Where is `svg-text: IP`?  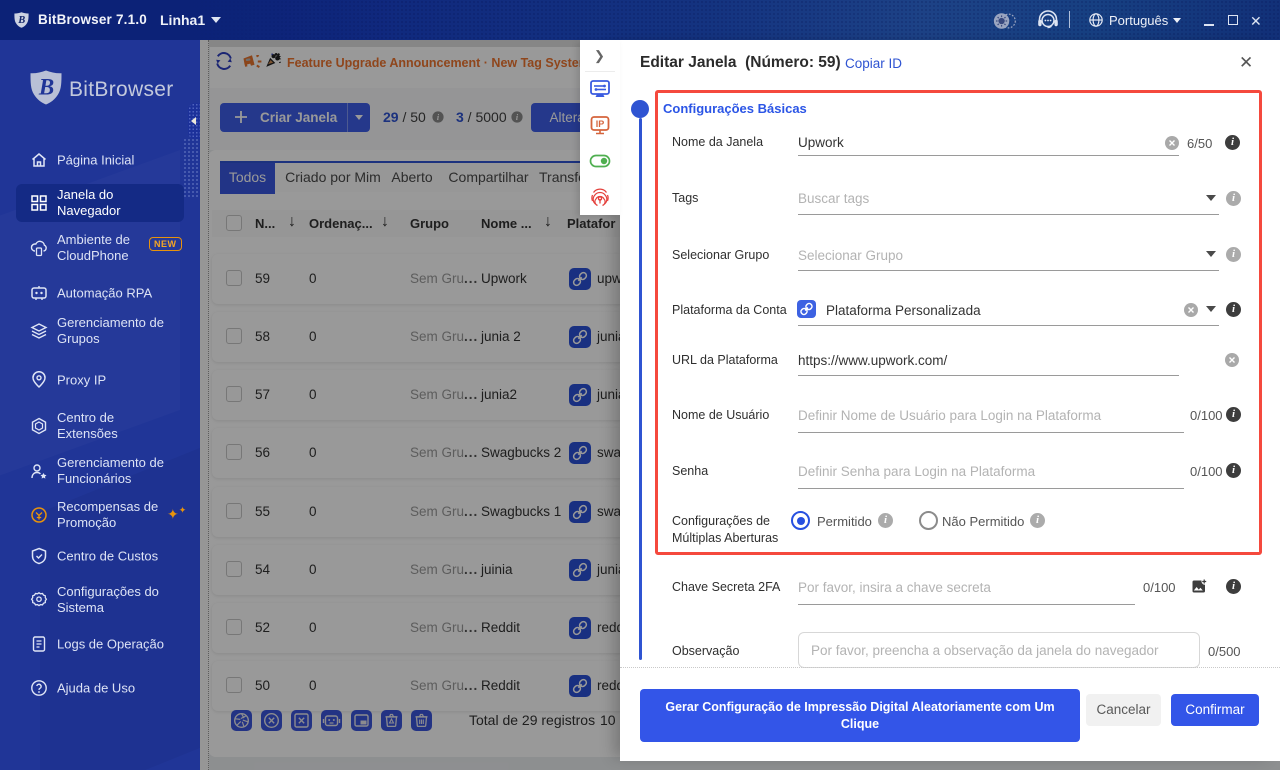 svg-text: IP is located at coordinates (600, 124).